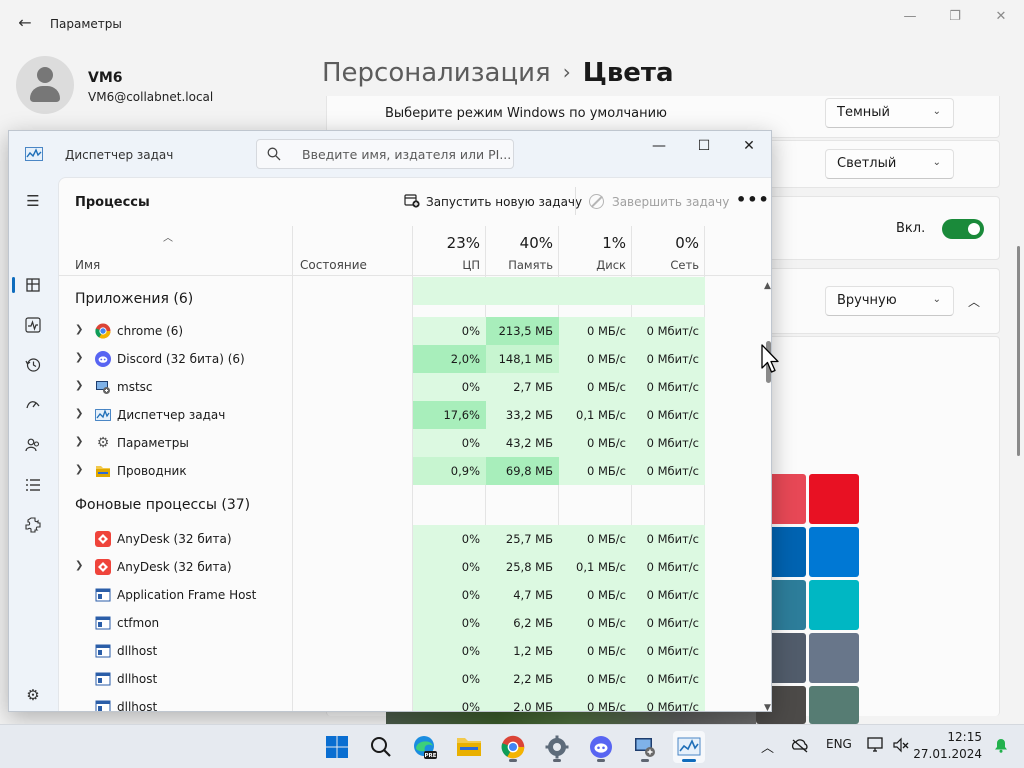 This screenshot has width=1024, height=768. I want to click on settings-gear-icon: ⚙, so click(33, 695).